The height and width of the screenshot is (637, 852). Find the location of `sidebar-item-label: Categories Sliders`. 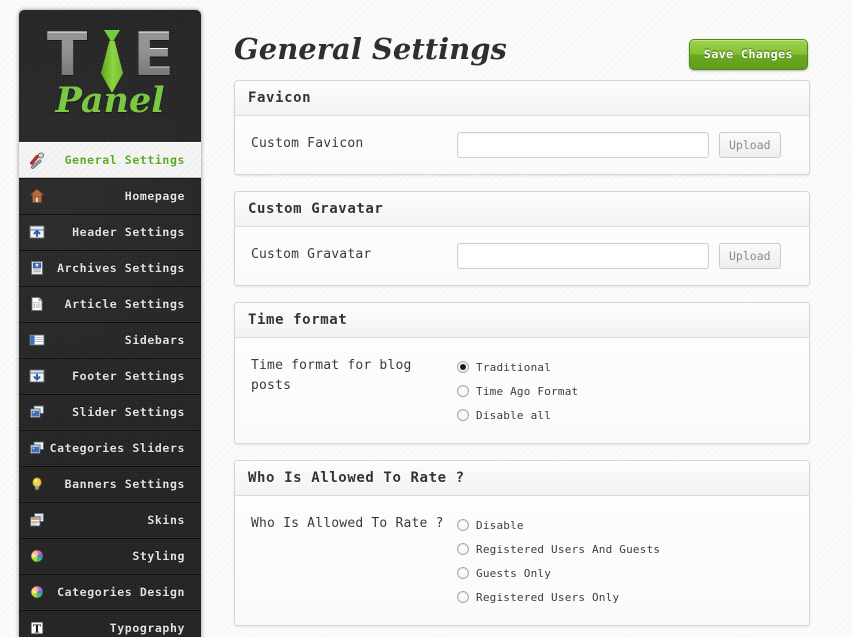

sidebar-item-label: Categories Sliders is located at coordinates (117, 448).